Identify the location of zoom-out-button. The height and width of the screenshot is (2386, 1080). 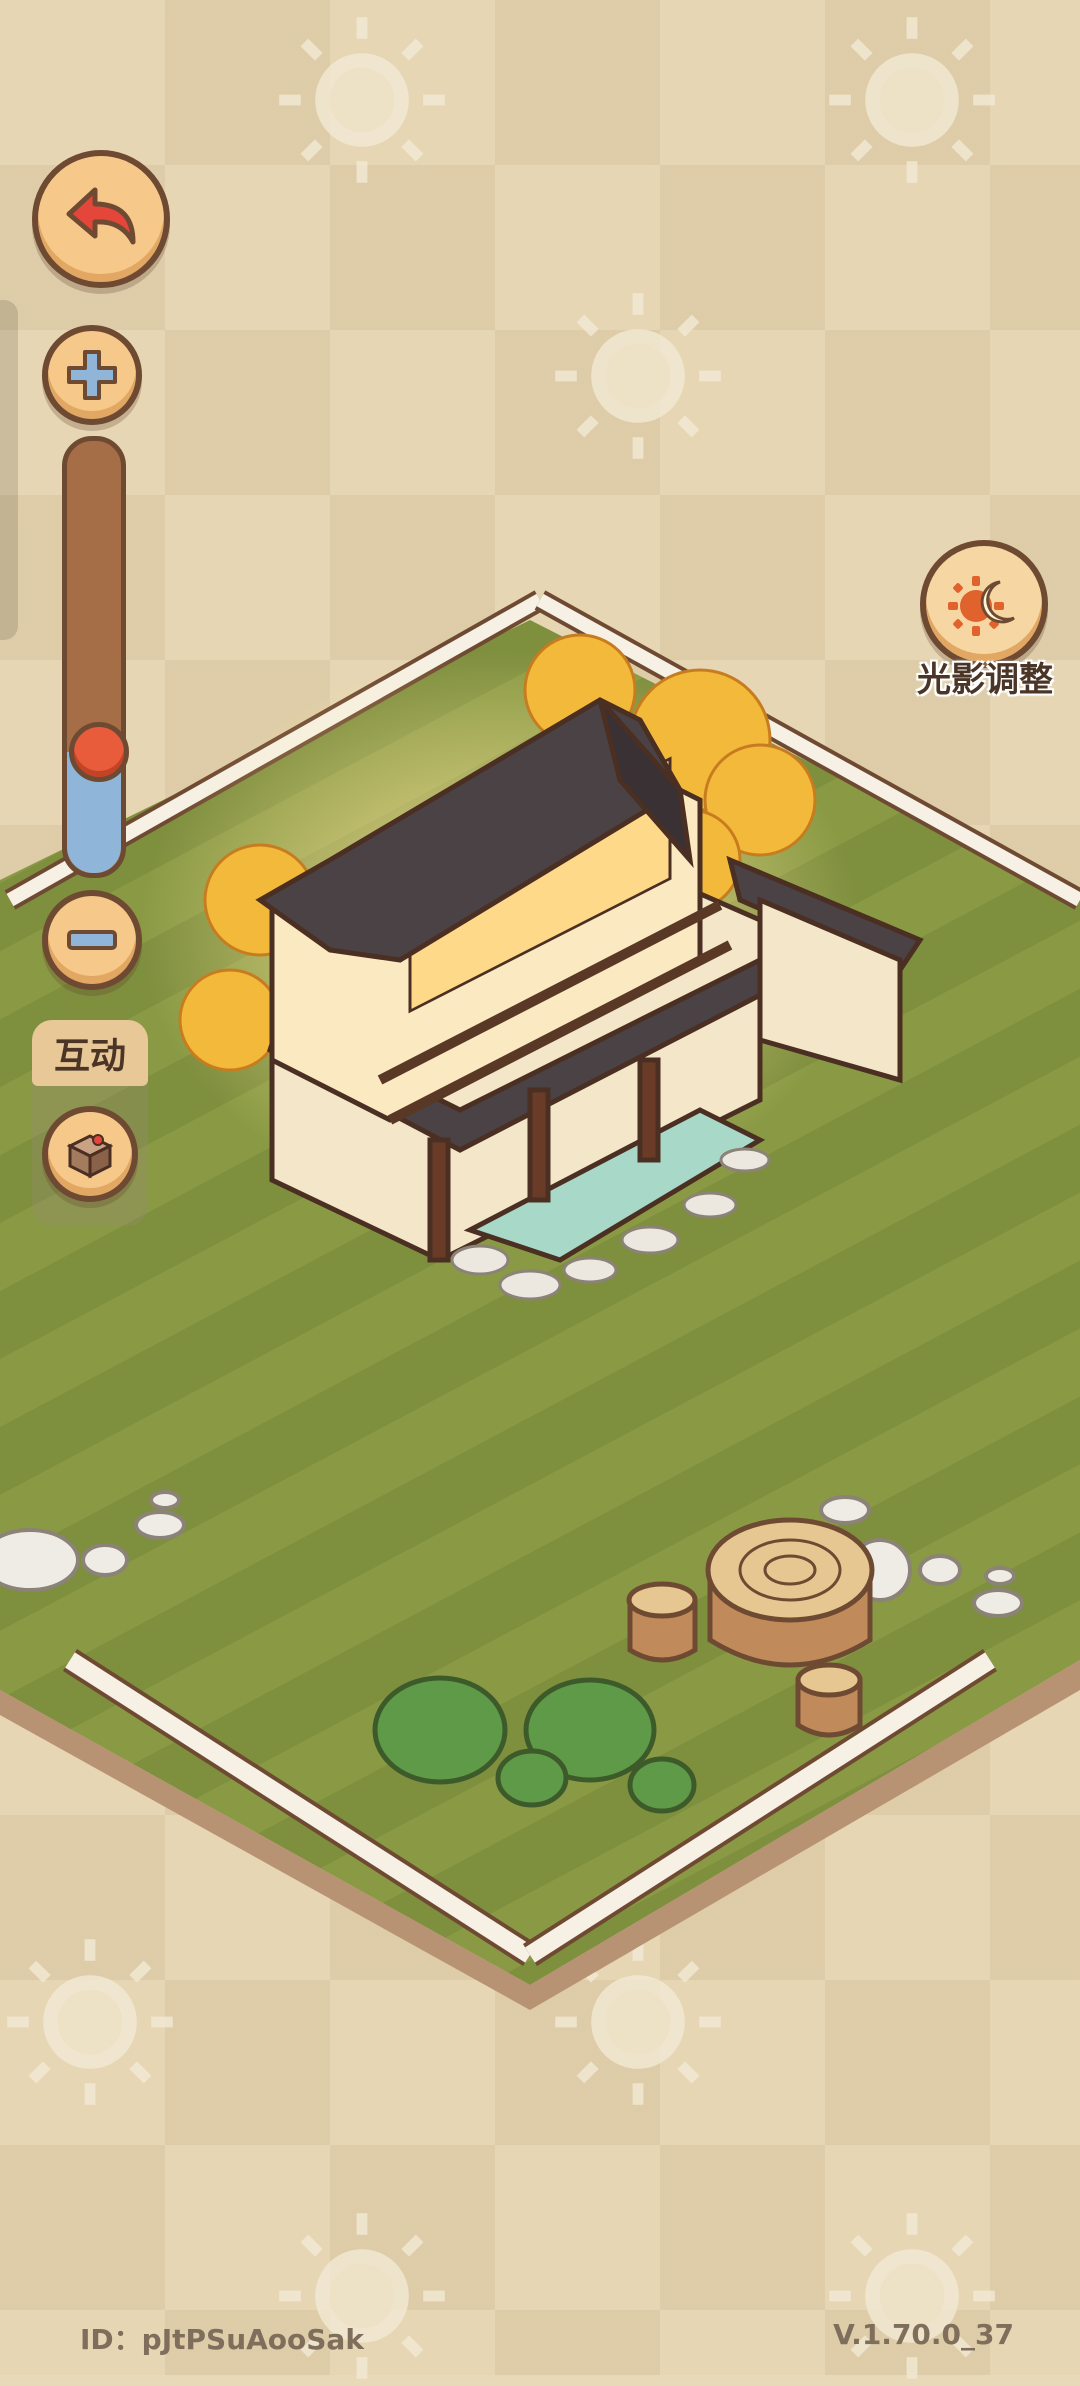
(92, 940).